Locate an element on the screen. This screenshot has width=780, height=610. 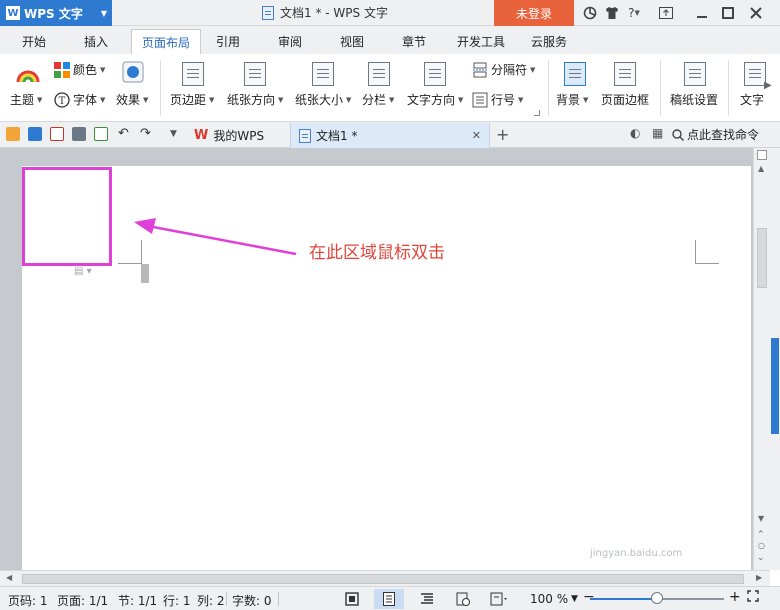
outline-icon: ▦ is located at coordinates (657, 133).